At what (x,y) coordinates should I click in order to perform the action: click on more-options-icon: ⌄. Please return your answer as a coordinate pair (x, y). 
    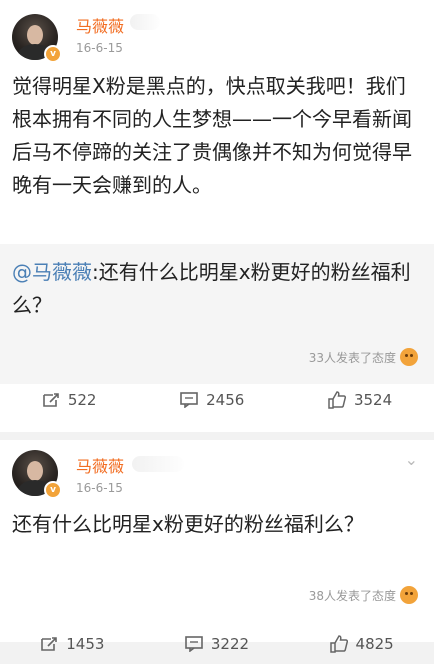
    Looking at the image, I should click on (412, 459).